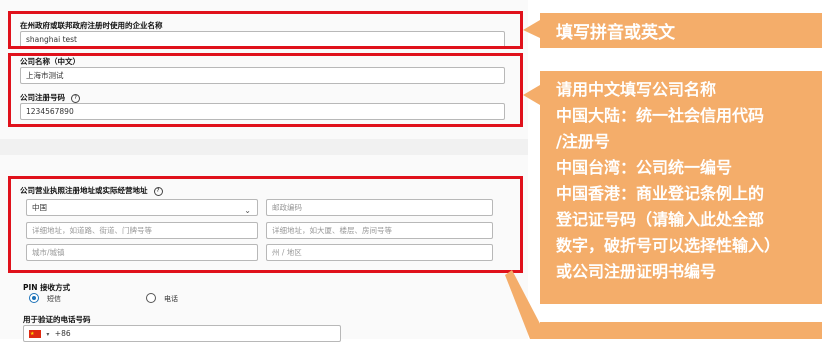  I want to click on callout-line-7: 数字，破折号可以选择性输入）, so click(668, 245).